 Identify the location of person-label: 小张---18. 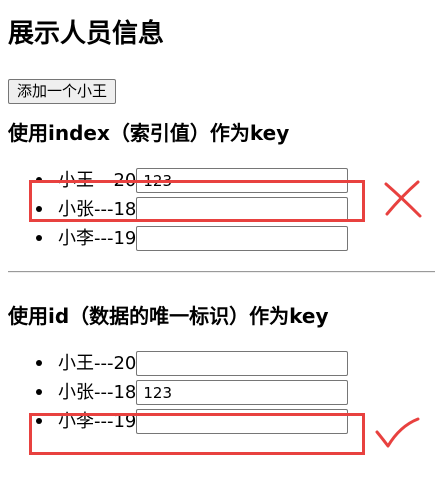
(97, 392).